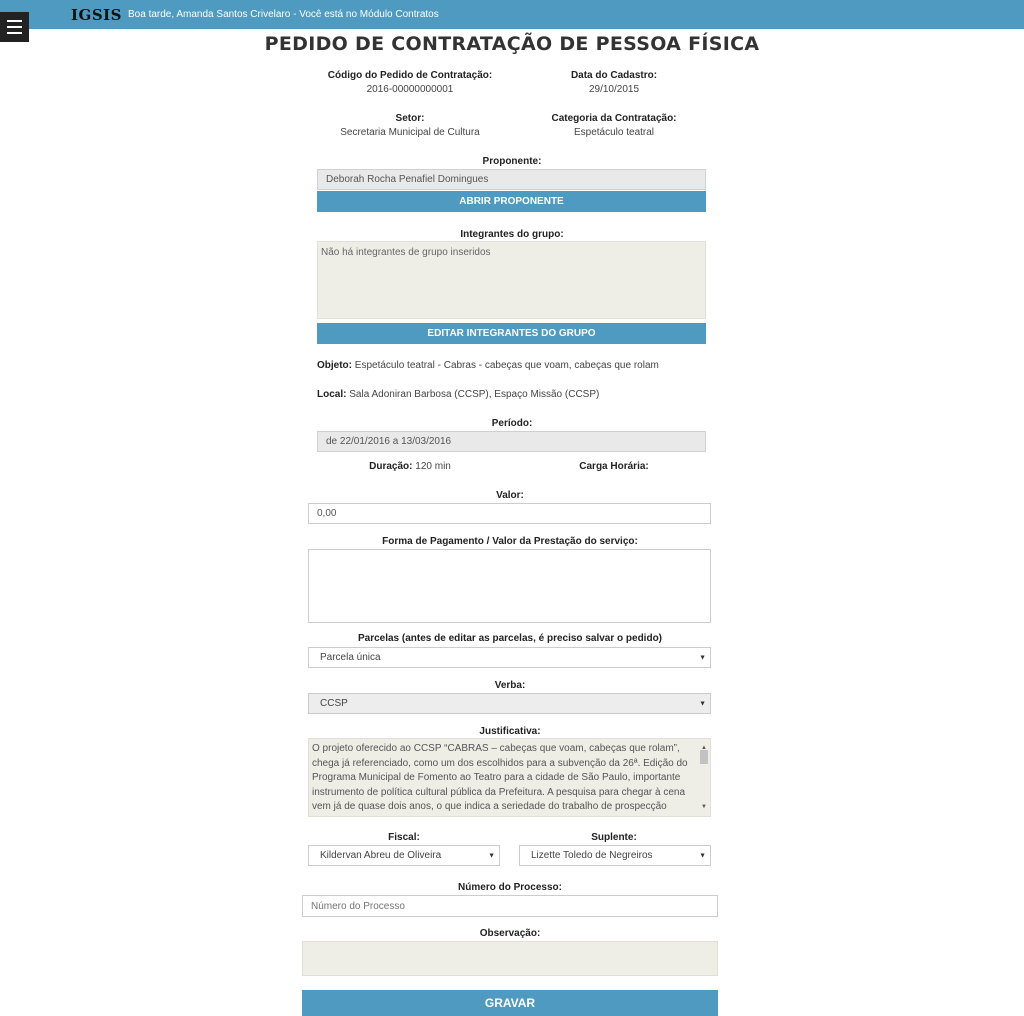 This screenshot has height=1016, width=1024. Describe the element at coordinates (614, 89) in the screenshot. I see `data-cadastro-value: 29/10/2015` at that location.